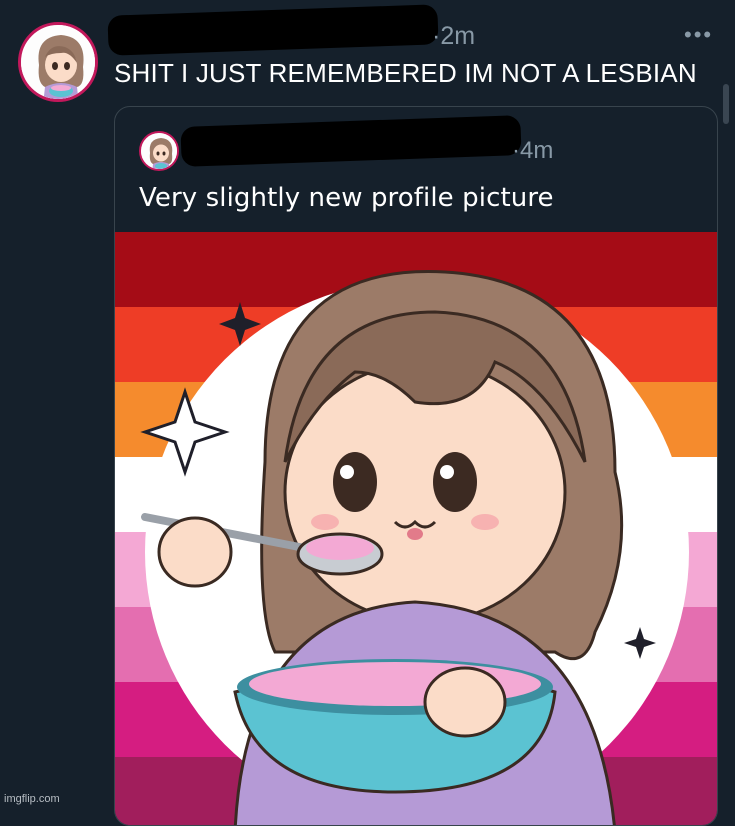 This screenshot has width=735, height=826. I want to click on author-name-redacted, so click(273, 30).